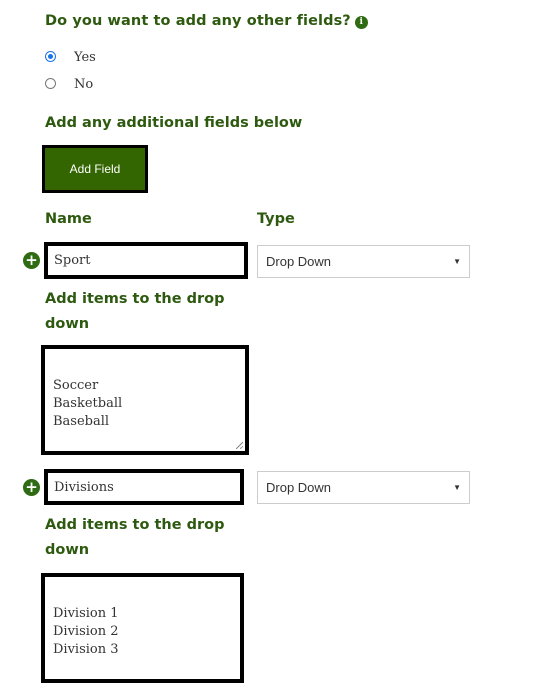 The height and width of the screenshot is (688, 534). What do you see at coordinates (142, 628) in the screenshot?
I see `drop-down-items-textarea: Division 1 Division 2 Division 3` at bounding box center [142, 628].